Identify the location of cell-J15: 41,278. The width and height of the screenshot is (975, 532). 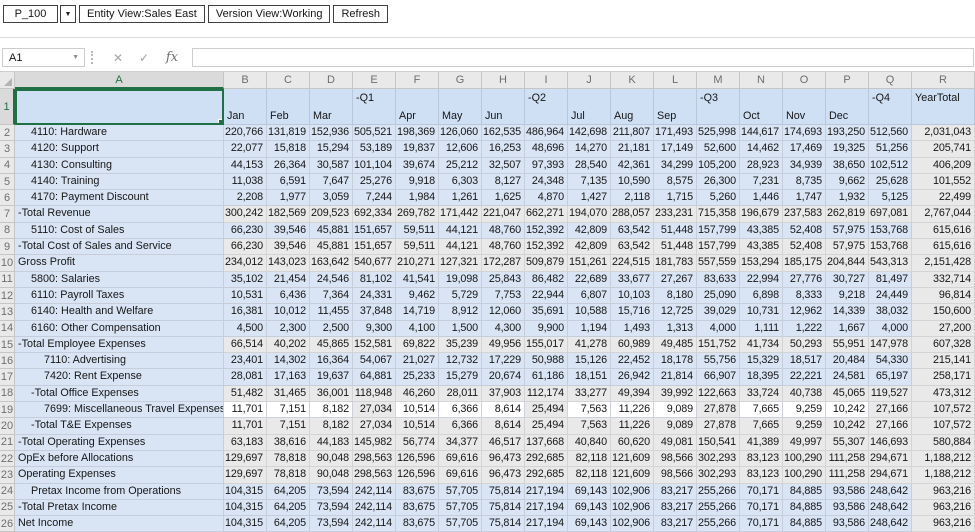
(589, 345).